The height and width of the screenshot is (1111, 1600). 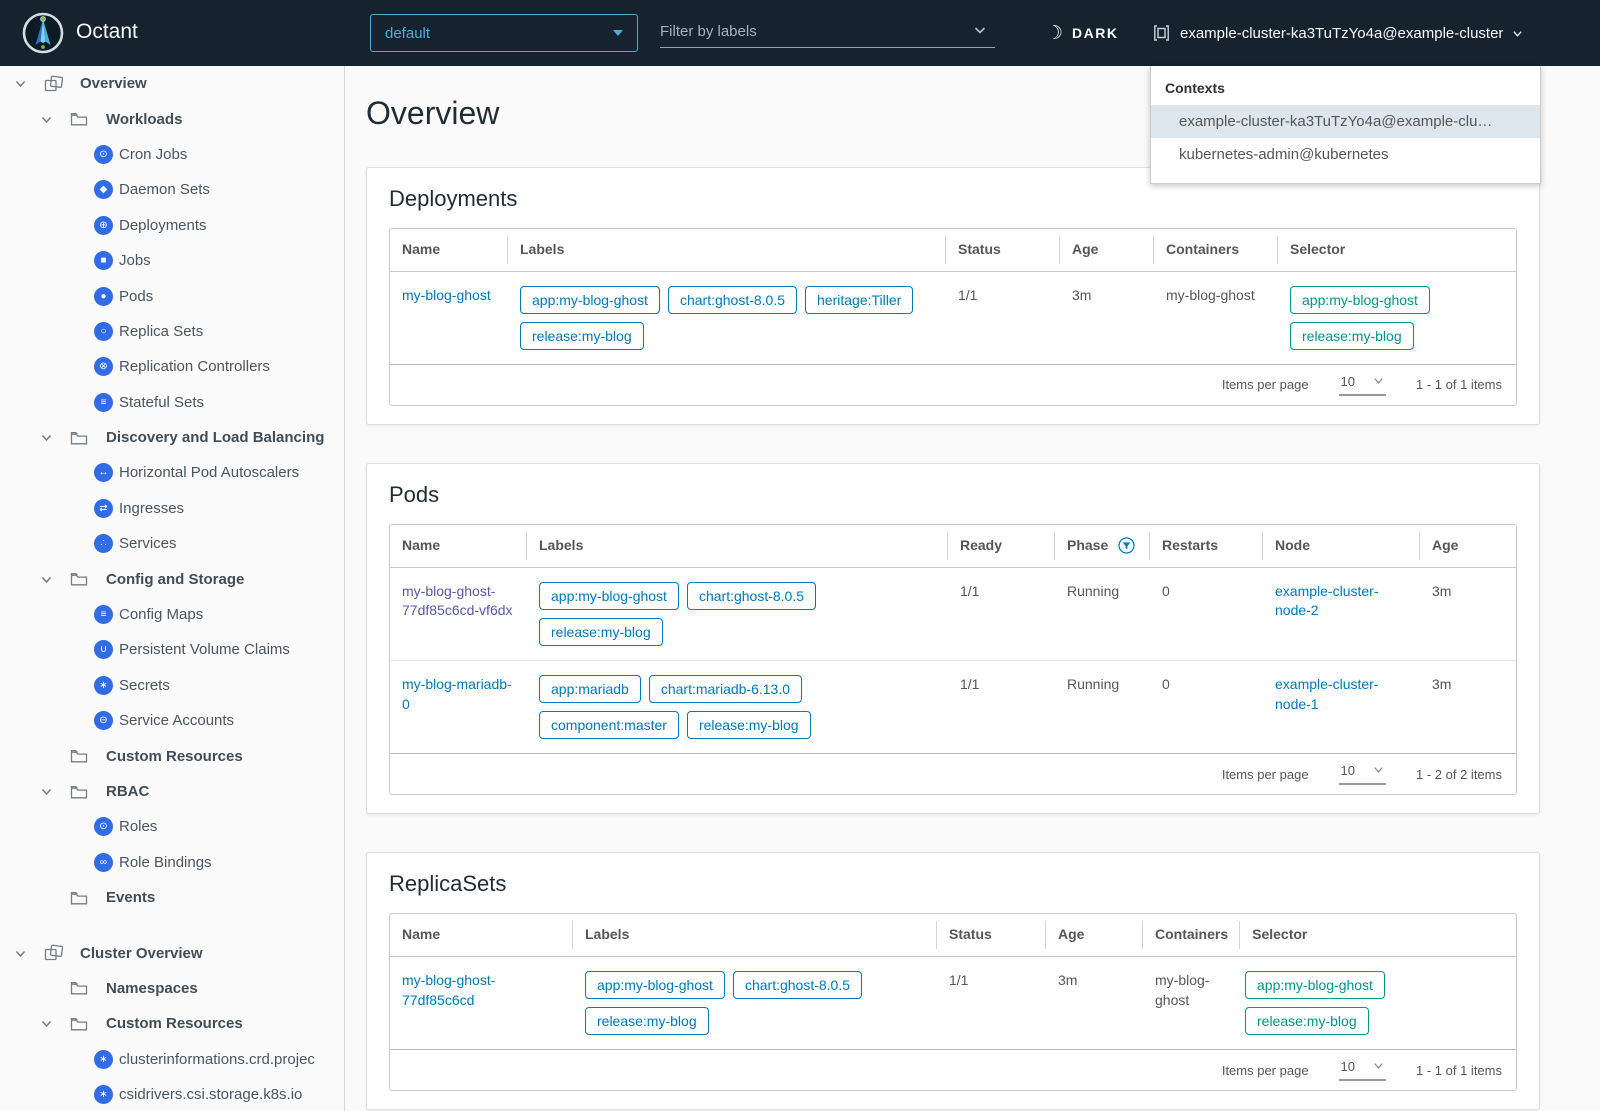 What do you see at coordinates (113, 84) in the screenshot?
I see `sidebar-item-label: Overview` at bounding box center [113, 84].